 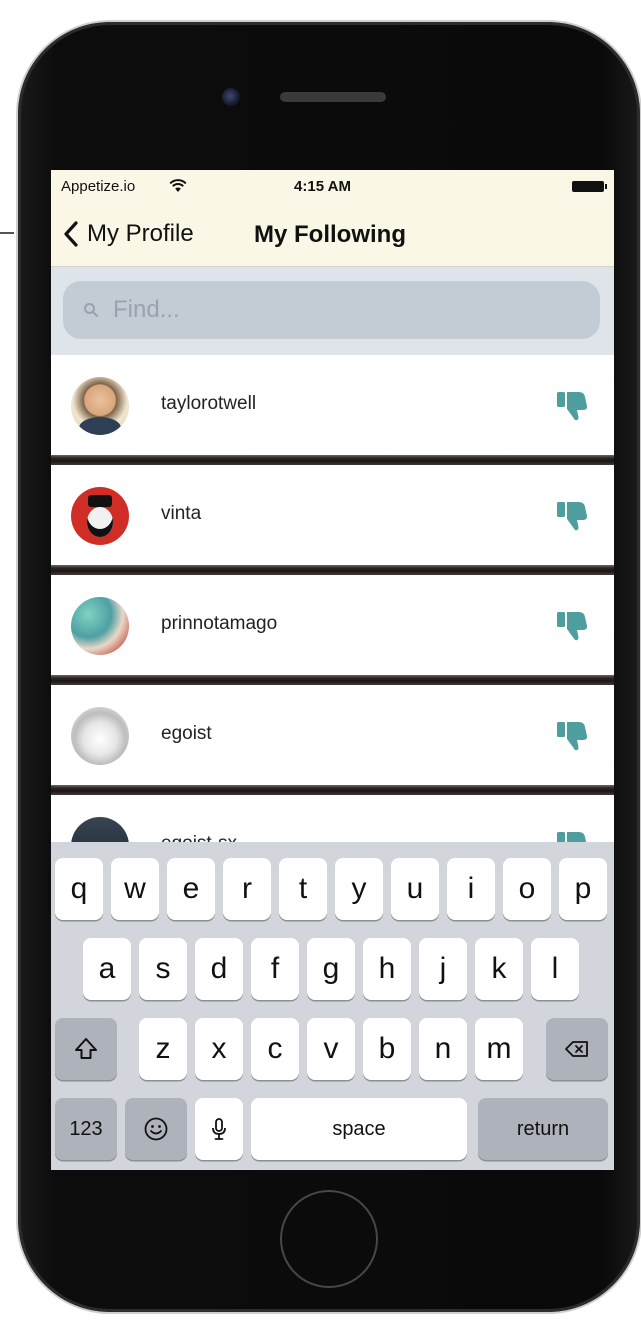 I want to click on microphone-icon, so click(x=219, y=1129).